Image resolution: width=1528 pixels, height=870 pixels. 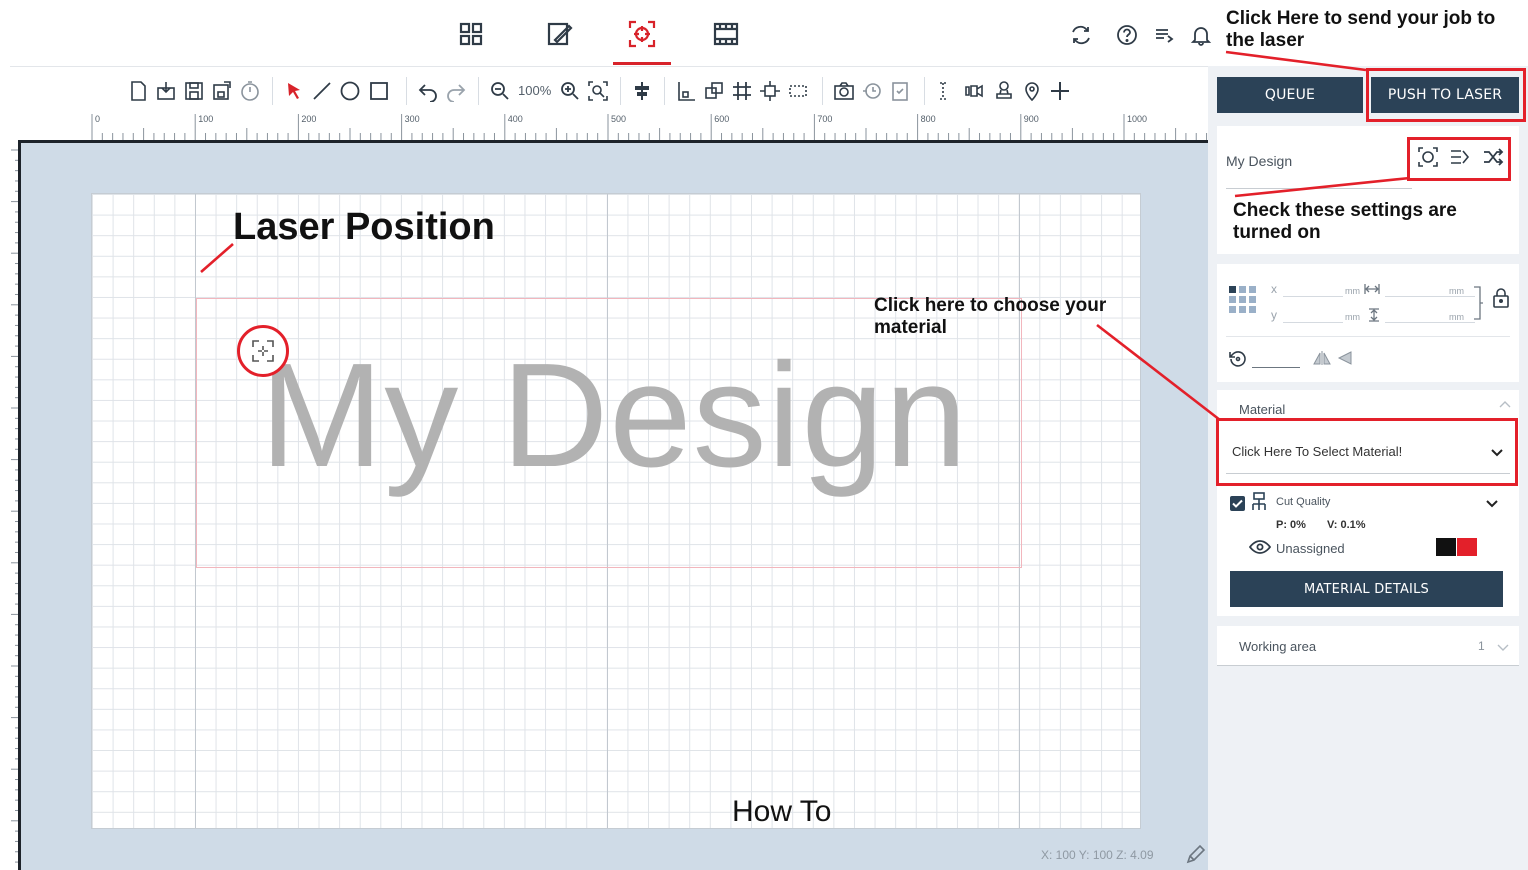 What do you see at coordinates (990, 316) in the screenshot?
I see `annotation-material-hint: Click here to choose your material` at bounding box center [990, 316].